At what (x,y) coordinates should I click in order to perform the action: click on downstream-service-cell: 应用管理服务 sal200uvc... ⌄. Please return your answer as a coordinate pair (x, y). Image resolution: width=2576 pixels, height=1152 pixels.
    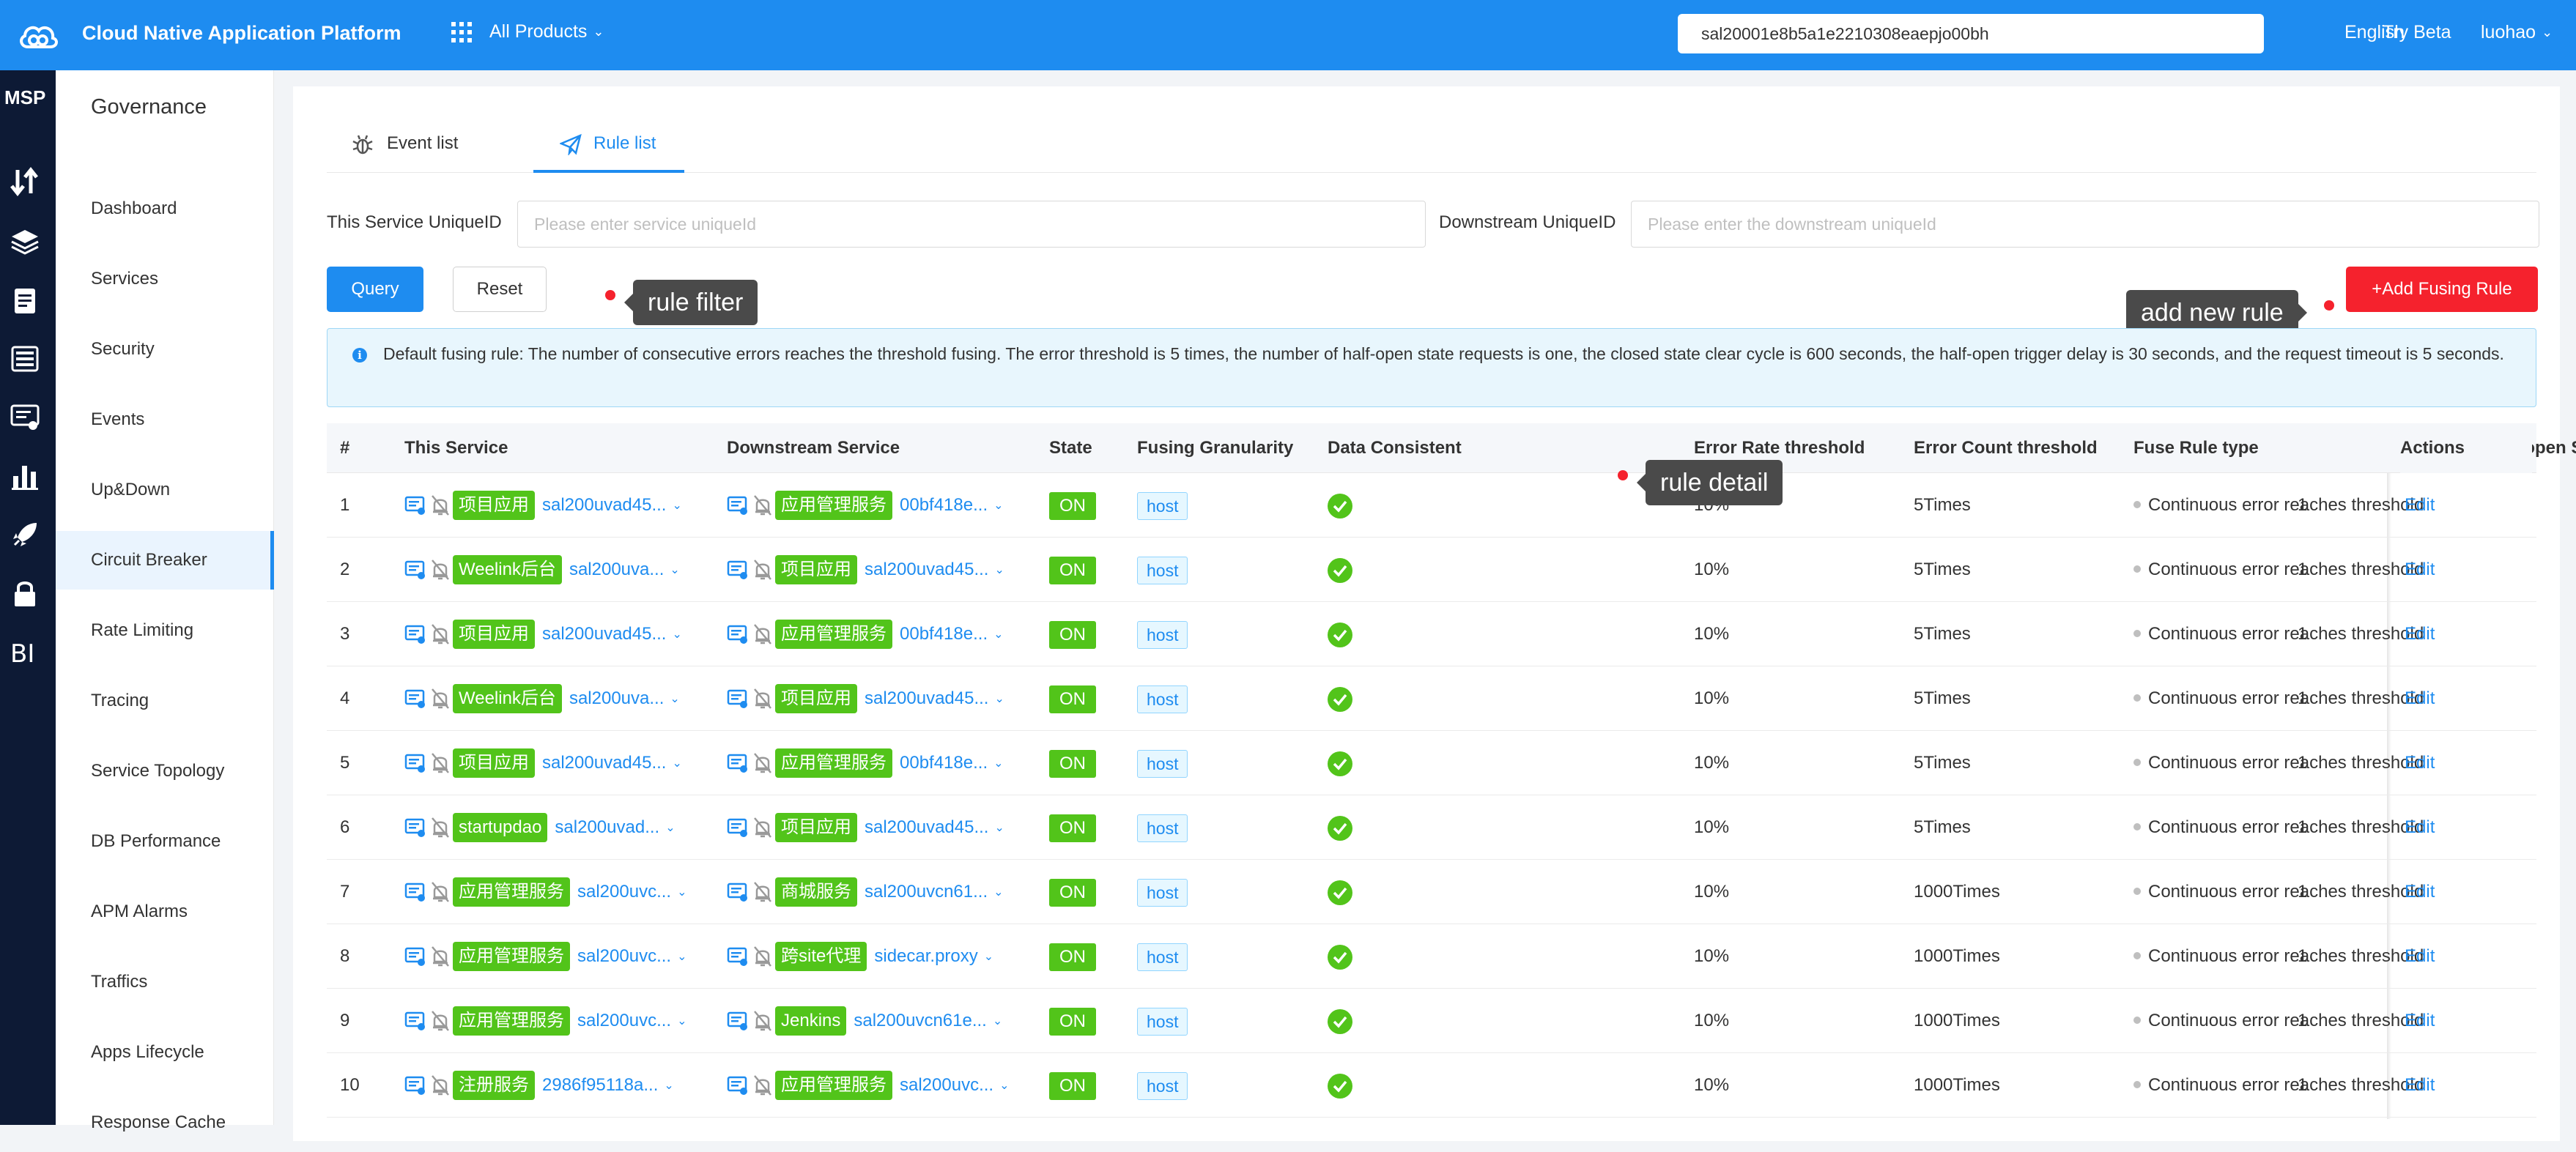
    Looking at the image, I should click on (868, 1085).